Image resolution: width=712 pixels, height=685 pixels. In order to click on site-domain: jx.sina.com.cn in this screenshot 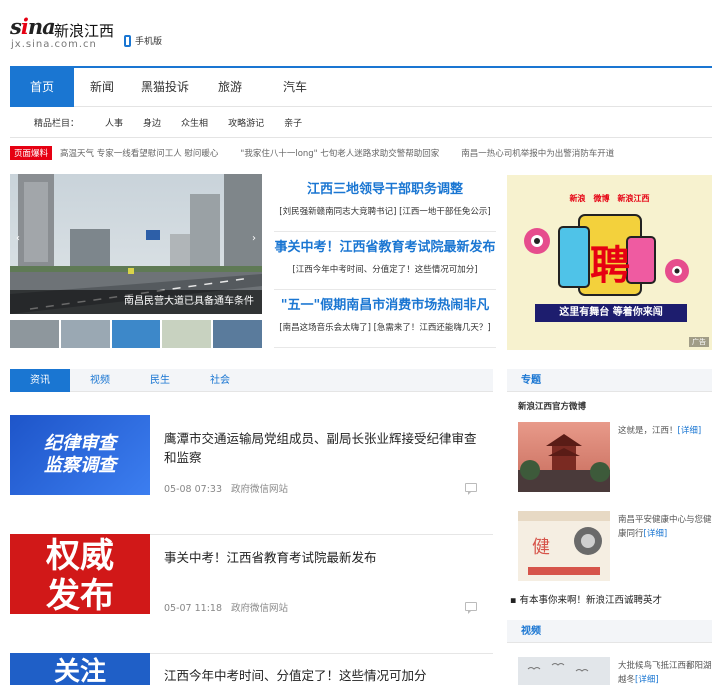, I will do `click(54, 44)`.